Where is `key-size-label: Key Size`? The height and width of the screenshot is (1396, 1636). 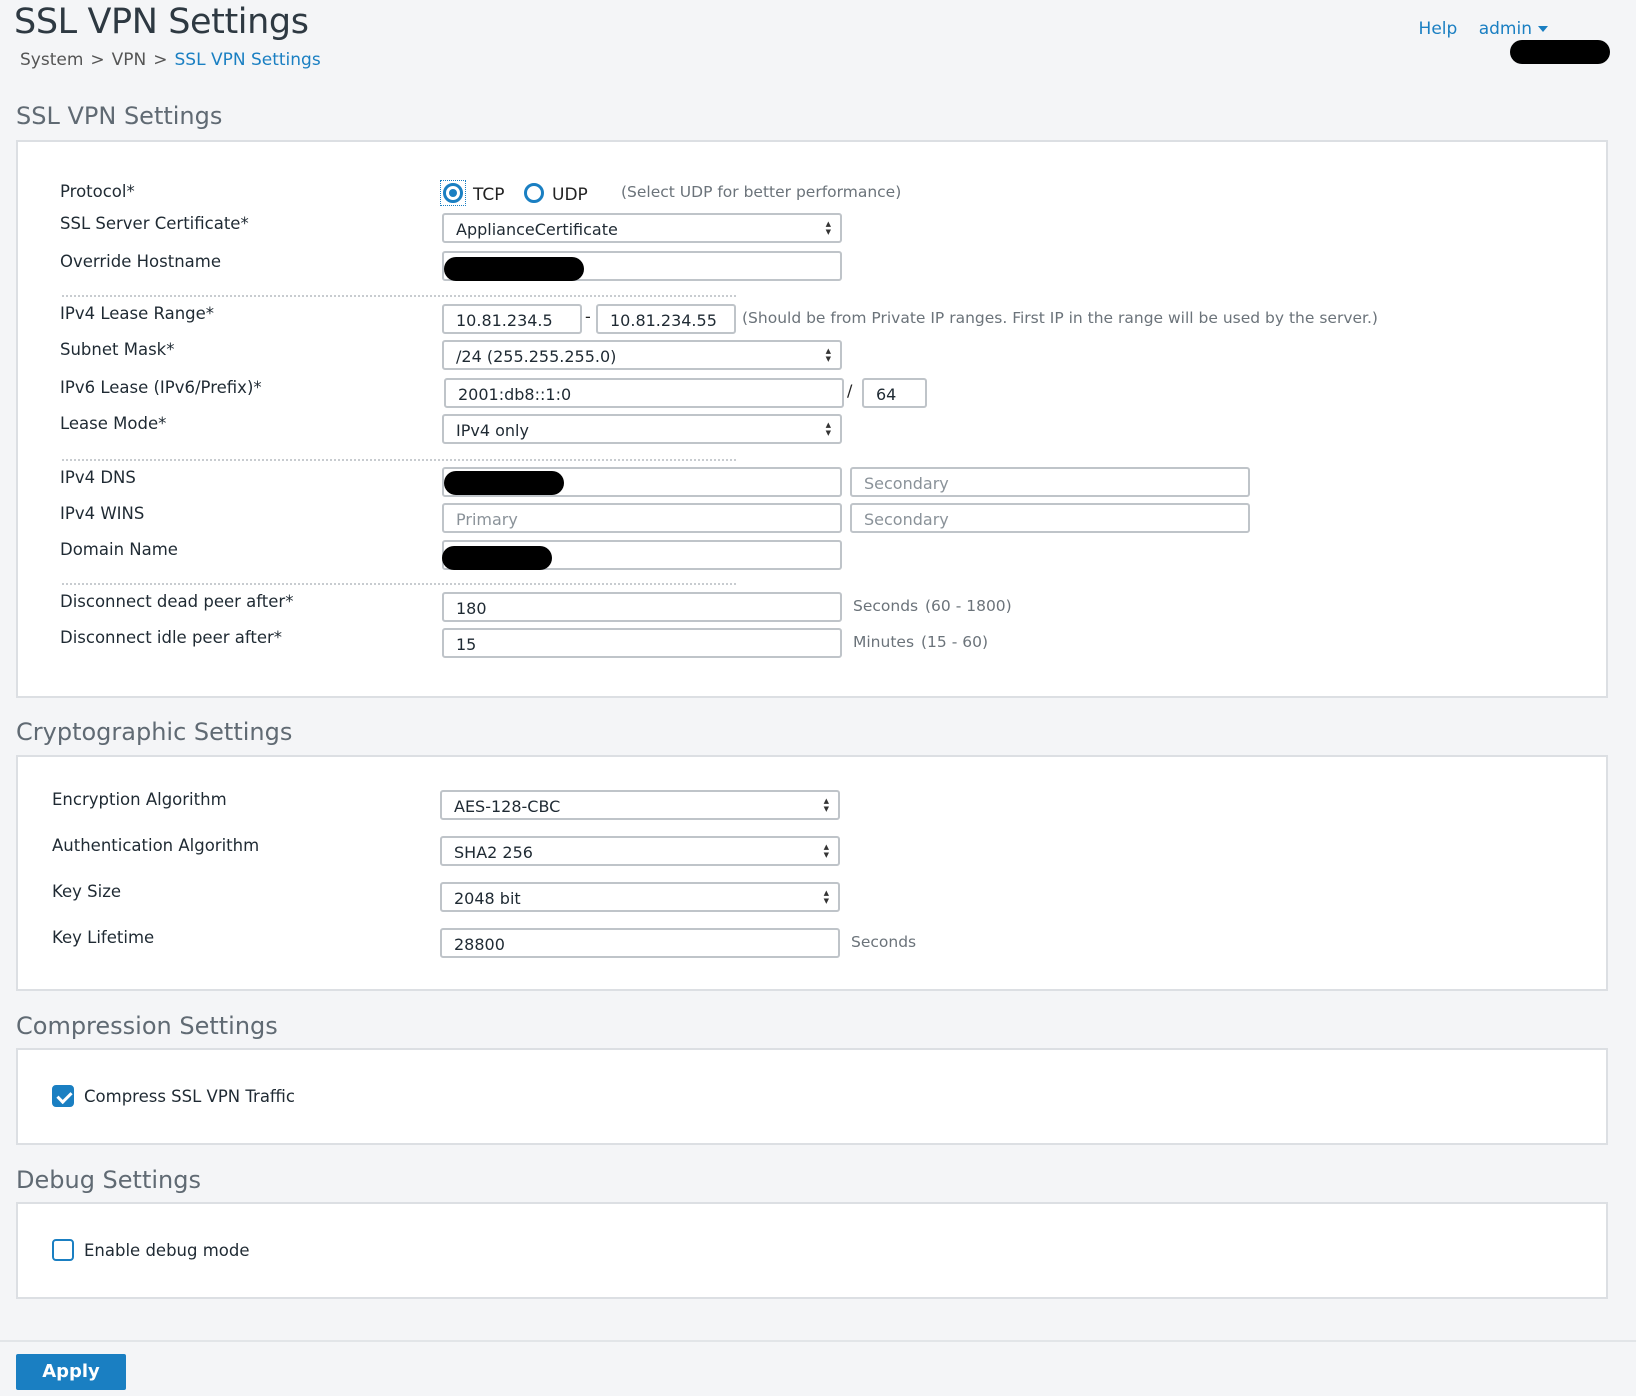
key-size-label: Key Size is located at coordinates (87, 891).